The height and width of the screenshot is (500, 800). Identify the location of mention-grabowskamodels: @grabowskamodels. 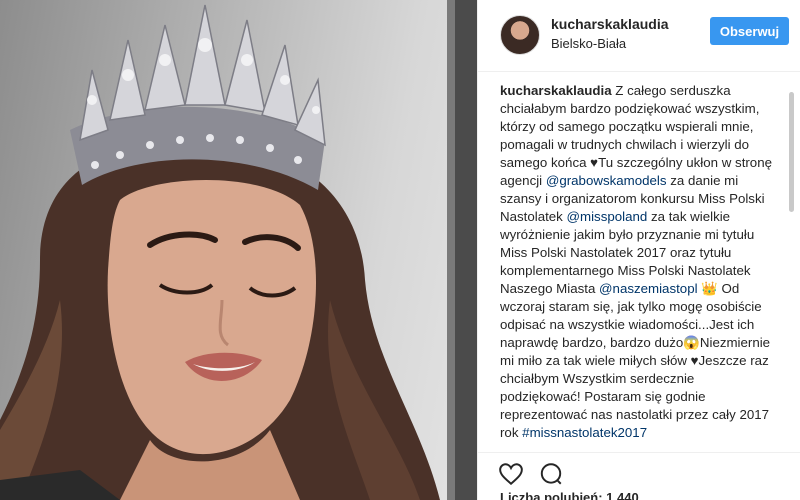
(606, 180).